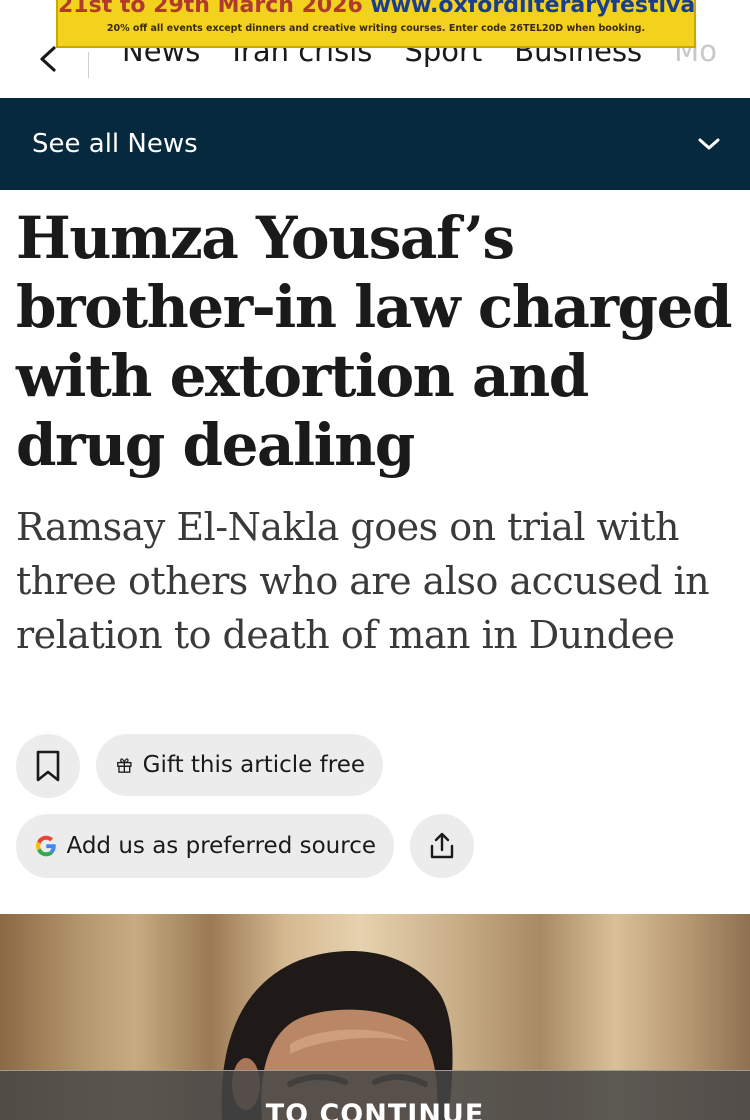 The height and width of the screenshot is (1120, 750). What do you see at coordinates (48, 59) in the screenshot?
I see `back-chevron-icon` at bounding box center [48, 59].